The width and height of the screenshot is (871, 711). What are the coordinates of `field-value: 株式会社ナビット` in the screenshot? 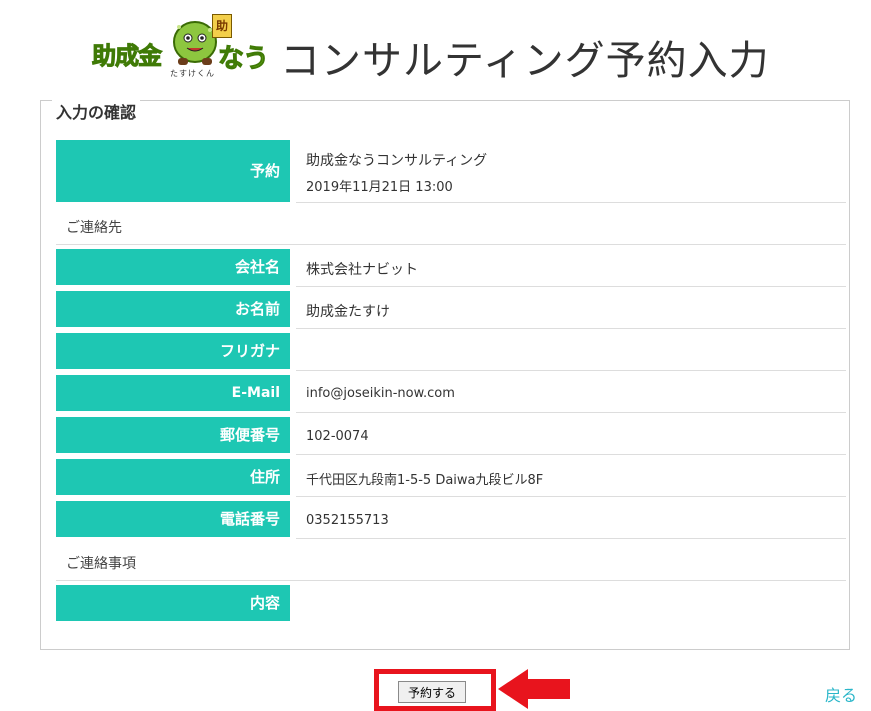 It's located at (362, 270).